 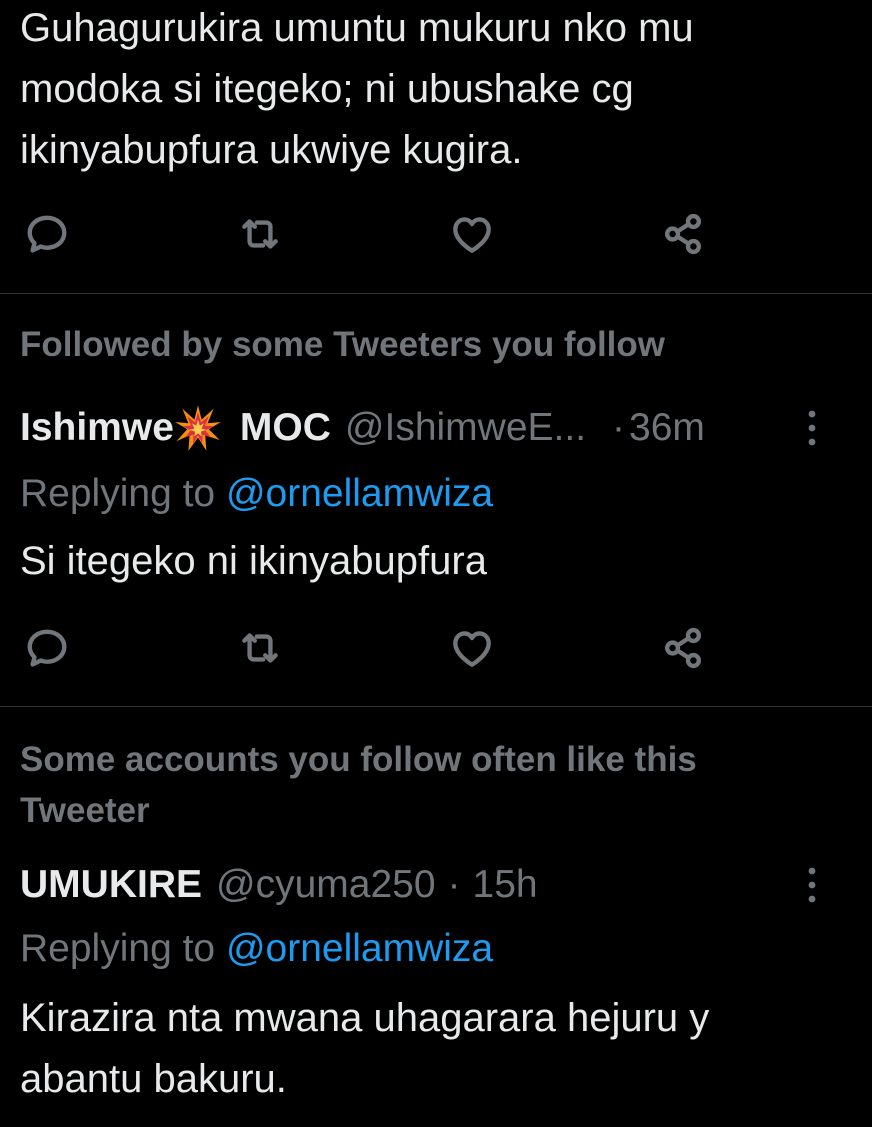 What do you see at coordinates (327, 89) in the screenshot?
I see `tweet-text-line: modoka si itegeko; ni ubushake cg` at bounding box center [327, 89].